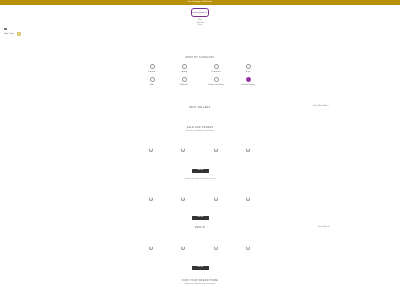 The height and width of the screenshot is (300, 400). Describe the element at coordinates (184, 71) in the screenshot. I see `category-label: Lighting` at that location.